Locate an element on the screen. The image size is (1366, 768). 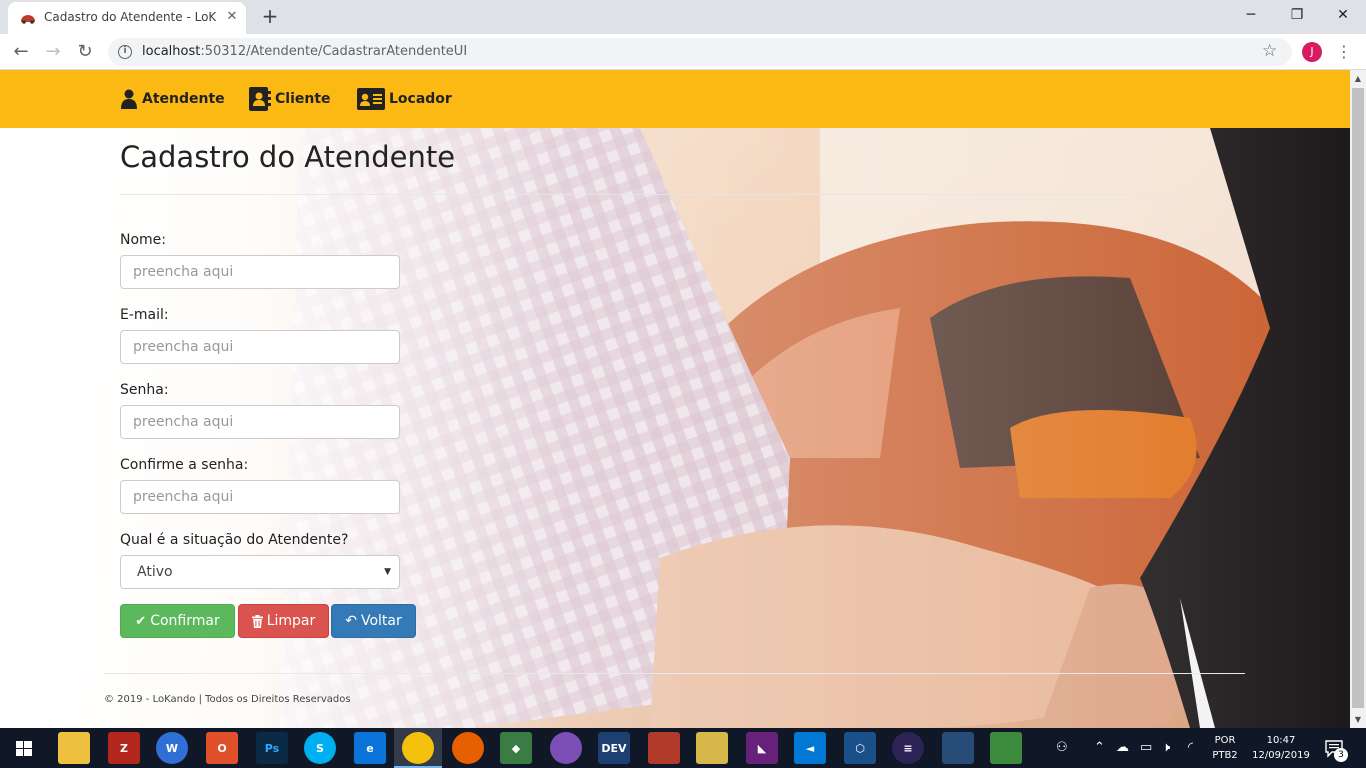
reload-icon: ↻ is located at coordinates (85, 52).